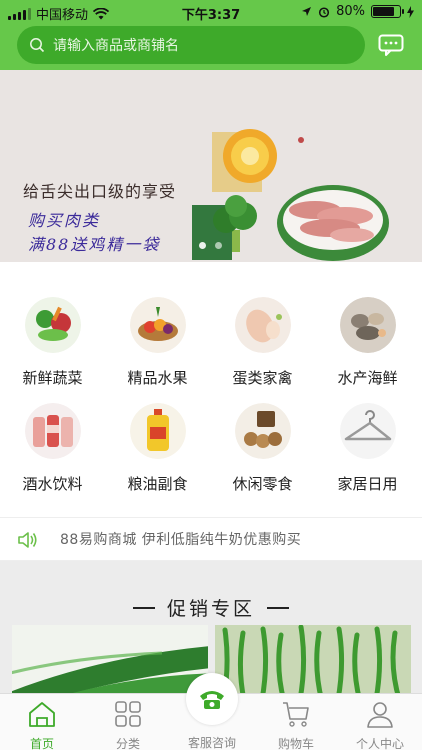 This screenshot has height=750, width=422. What do you see at coordinates (367, 431) in the screenshot?
I see `hanger-icon` at bounding box center [367, 431].